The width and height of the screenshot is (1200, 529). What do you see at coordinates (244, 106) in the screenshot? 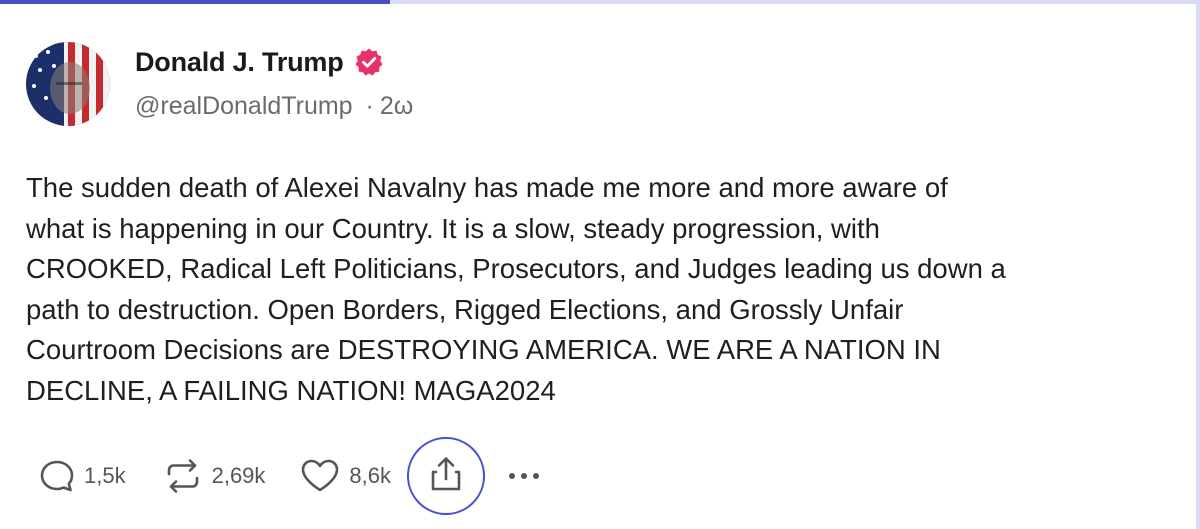
I see `author-handle: @realDonaldTrump` at bounding box center [244, 106].